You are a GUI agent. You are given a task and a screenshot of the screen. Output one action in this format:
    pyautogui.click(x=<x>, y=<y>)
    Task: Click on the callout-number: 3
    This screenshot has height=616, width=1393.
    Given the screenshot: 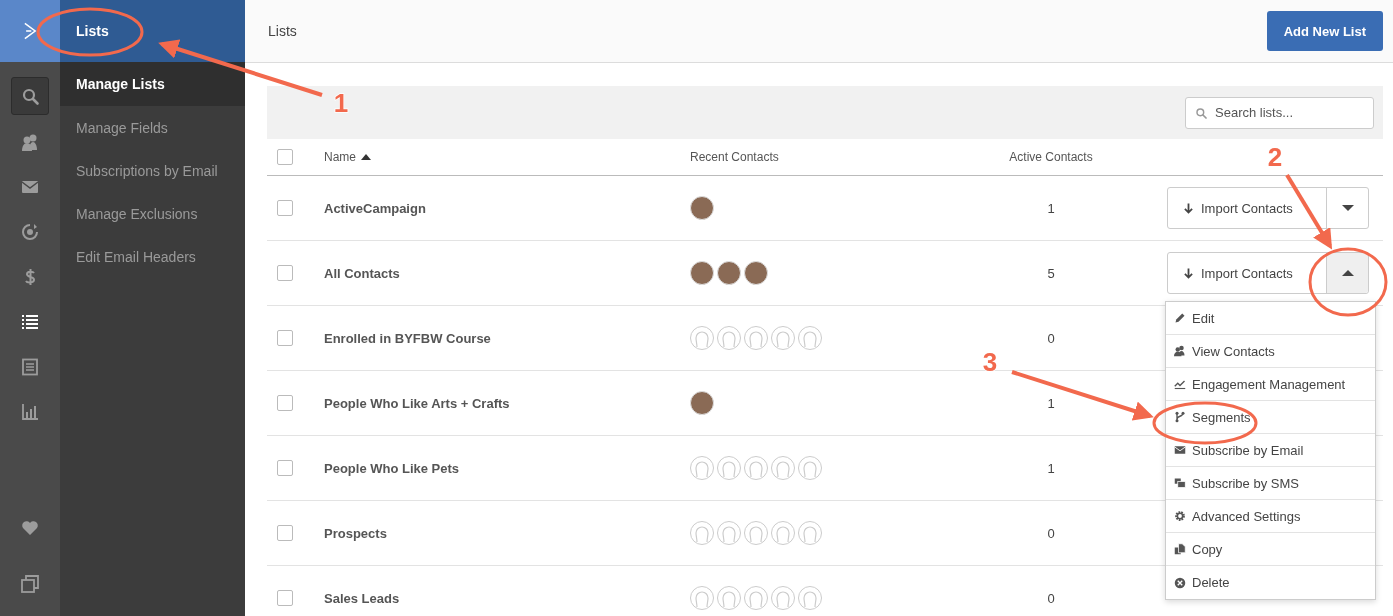 What is the action you would take?
    pyautogui.click(x=990, y=362)
    